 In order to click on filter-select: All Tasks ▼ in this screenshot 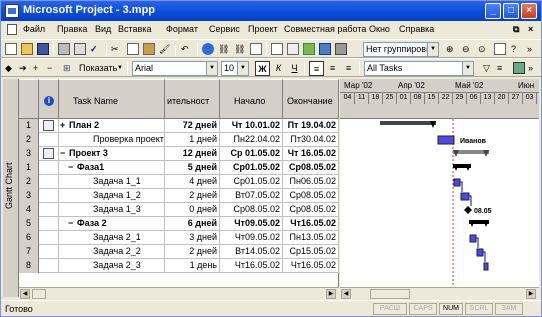, I will do `click(419, 68)`.